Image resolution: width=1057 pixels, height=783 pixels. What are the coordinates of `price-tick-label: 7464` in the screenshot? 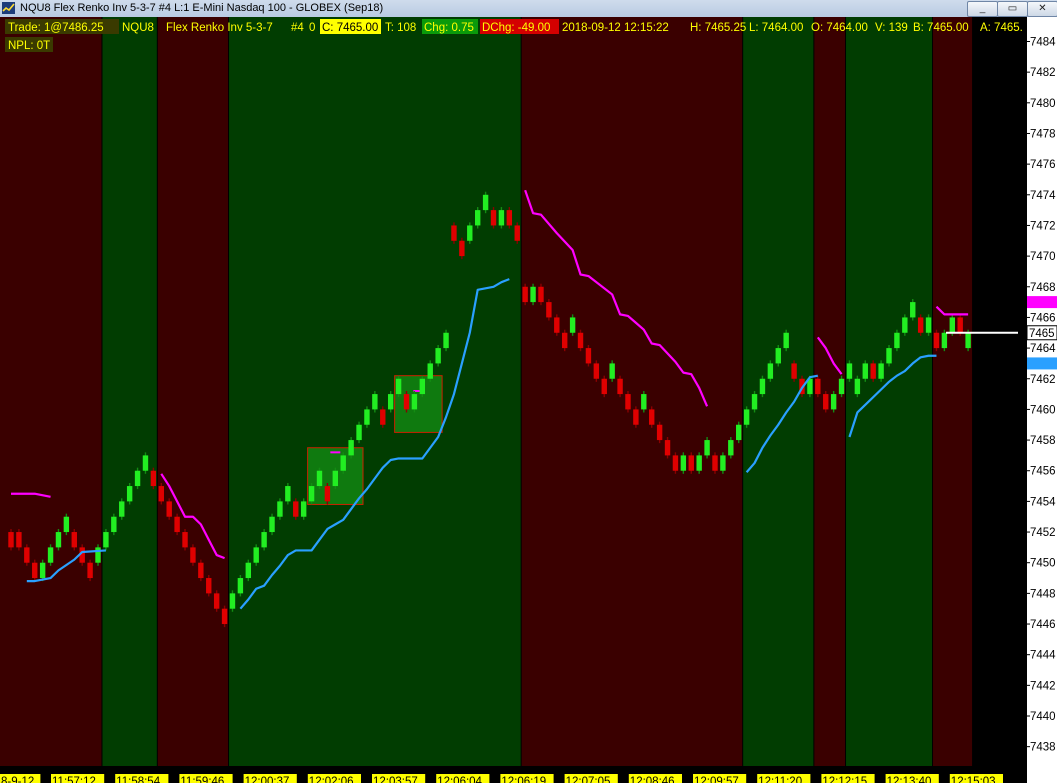 It's located at (1043, 349).